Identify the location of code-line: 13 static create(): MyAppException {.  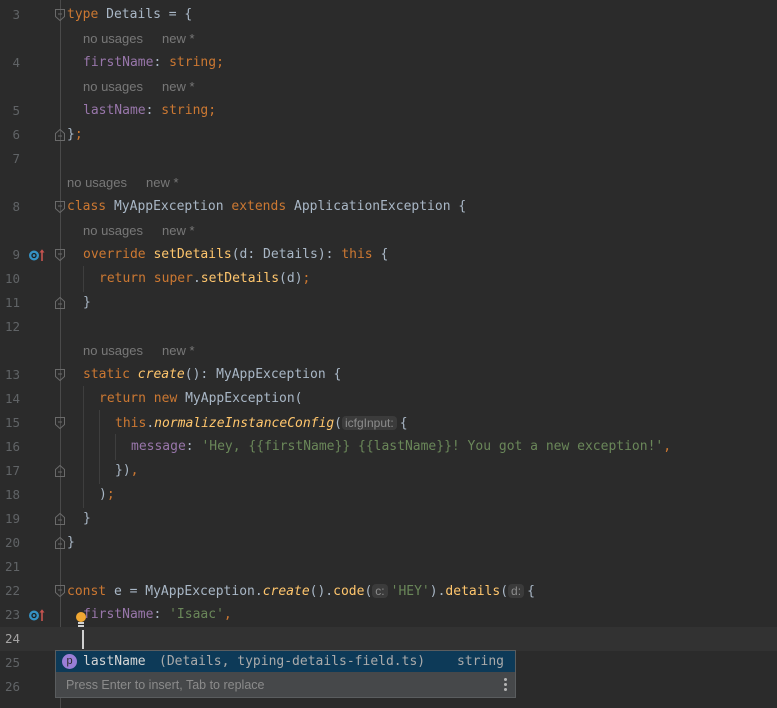
(388, 375).